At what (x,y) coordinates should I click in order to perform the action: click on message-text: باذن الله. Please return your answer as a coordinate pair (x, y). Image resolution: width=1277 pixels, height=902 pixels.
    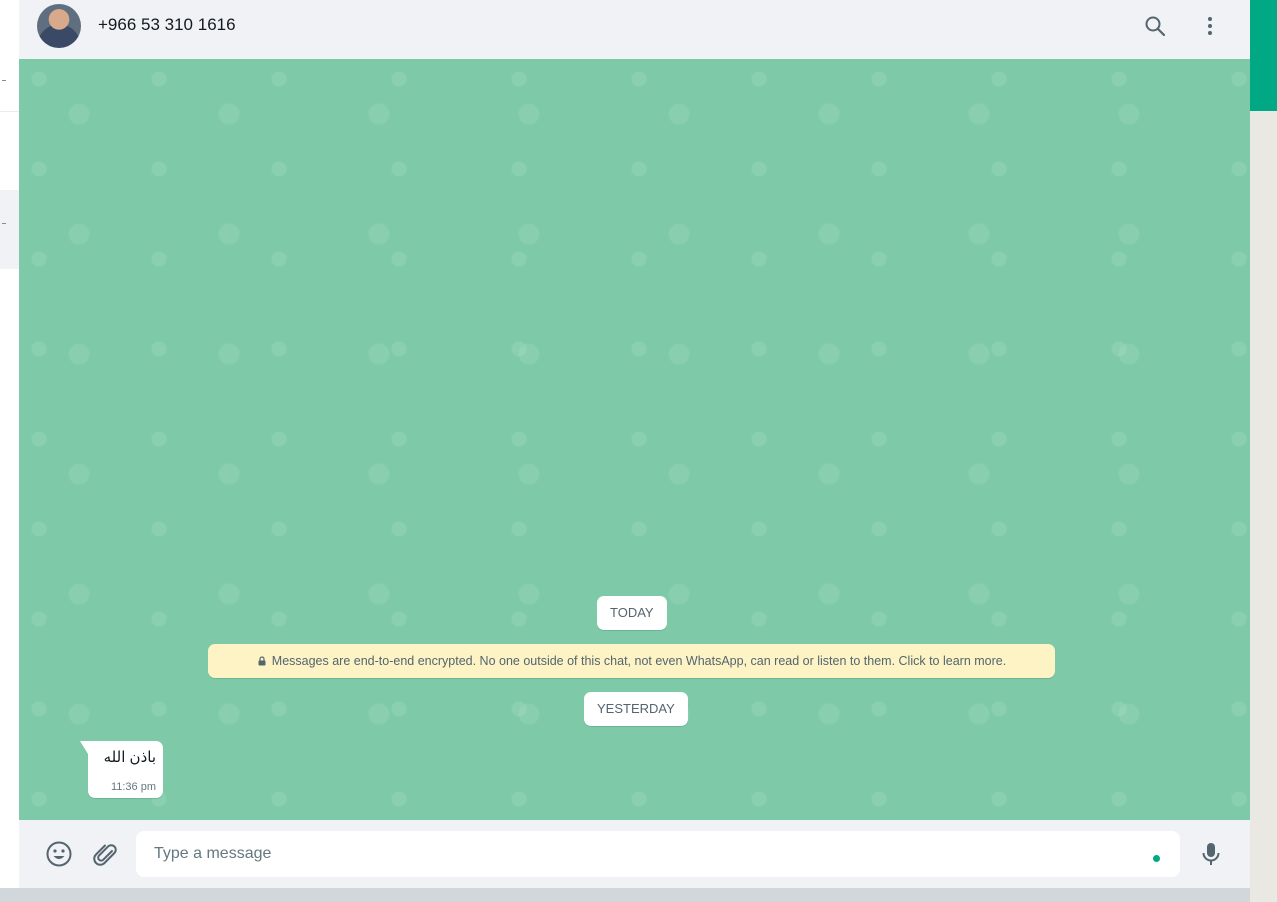
    Looking at the image, I should click on (129, 757).